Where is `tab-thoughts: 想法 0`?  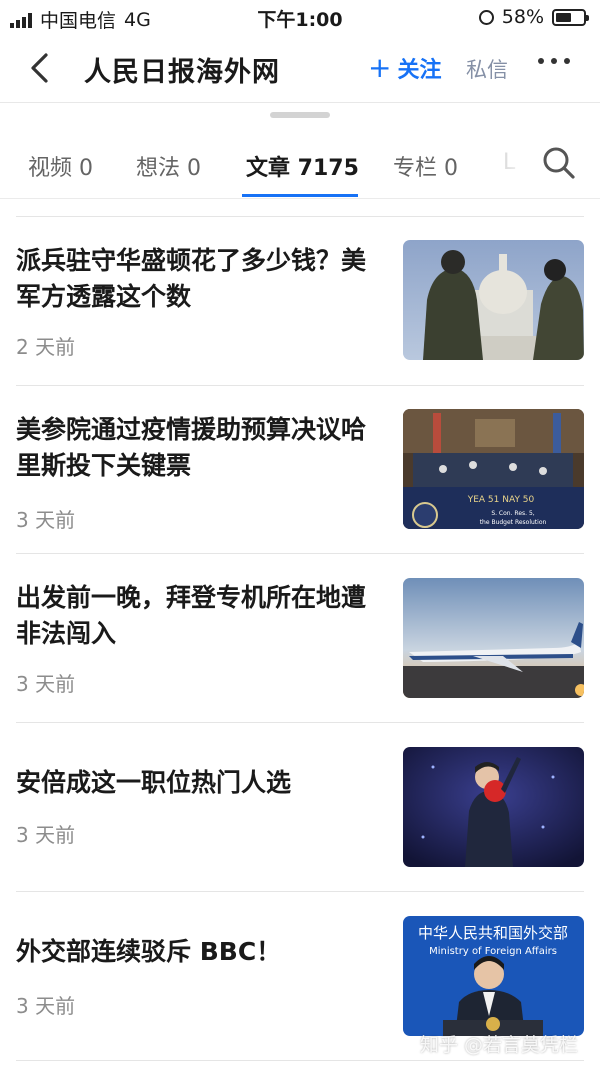
tab-thoughts: 想法 0 is located at coordinates (168, 166).